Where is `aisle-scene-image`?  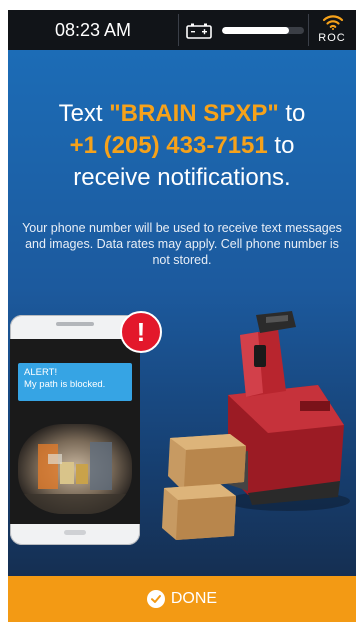 aisle-scene-image is located at coordinates (75, 478).